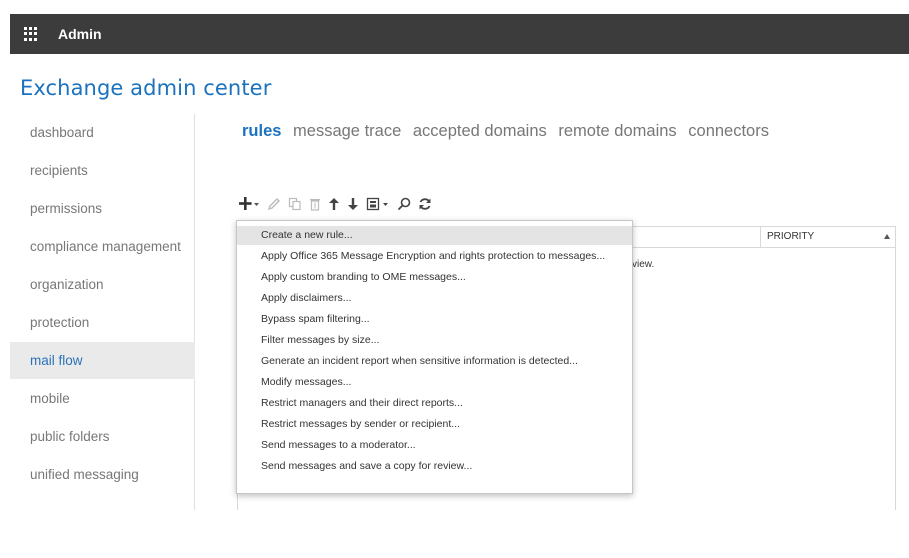 The image size is (909, 558). Describe the element at coordinates (102, 170) in the screenshot. I see `sidebar-item-recipients: recipients` at that location.